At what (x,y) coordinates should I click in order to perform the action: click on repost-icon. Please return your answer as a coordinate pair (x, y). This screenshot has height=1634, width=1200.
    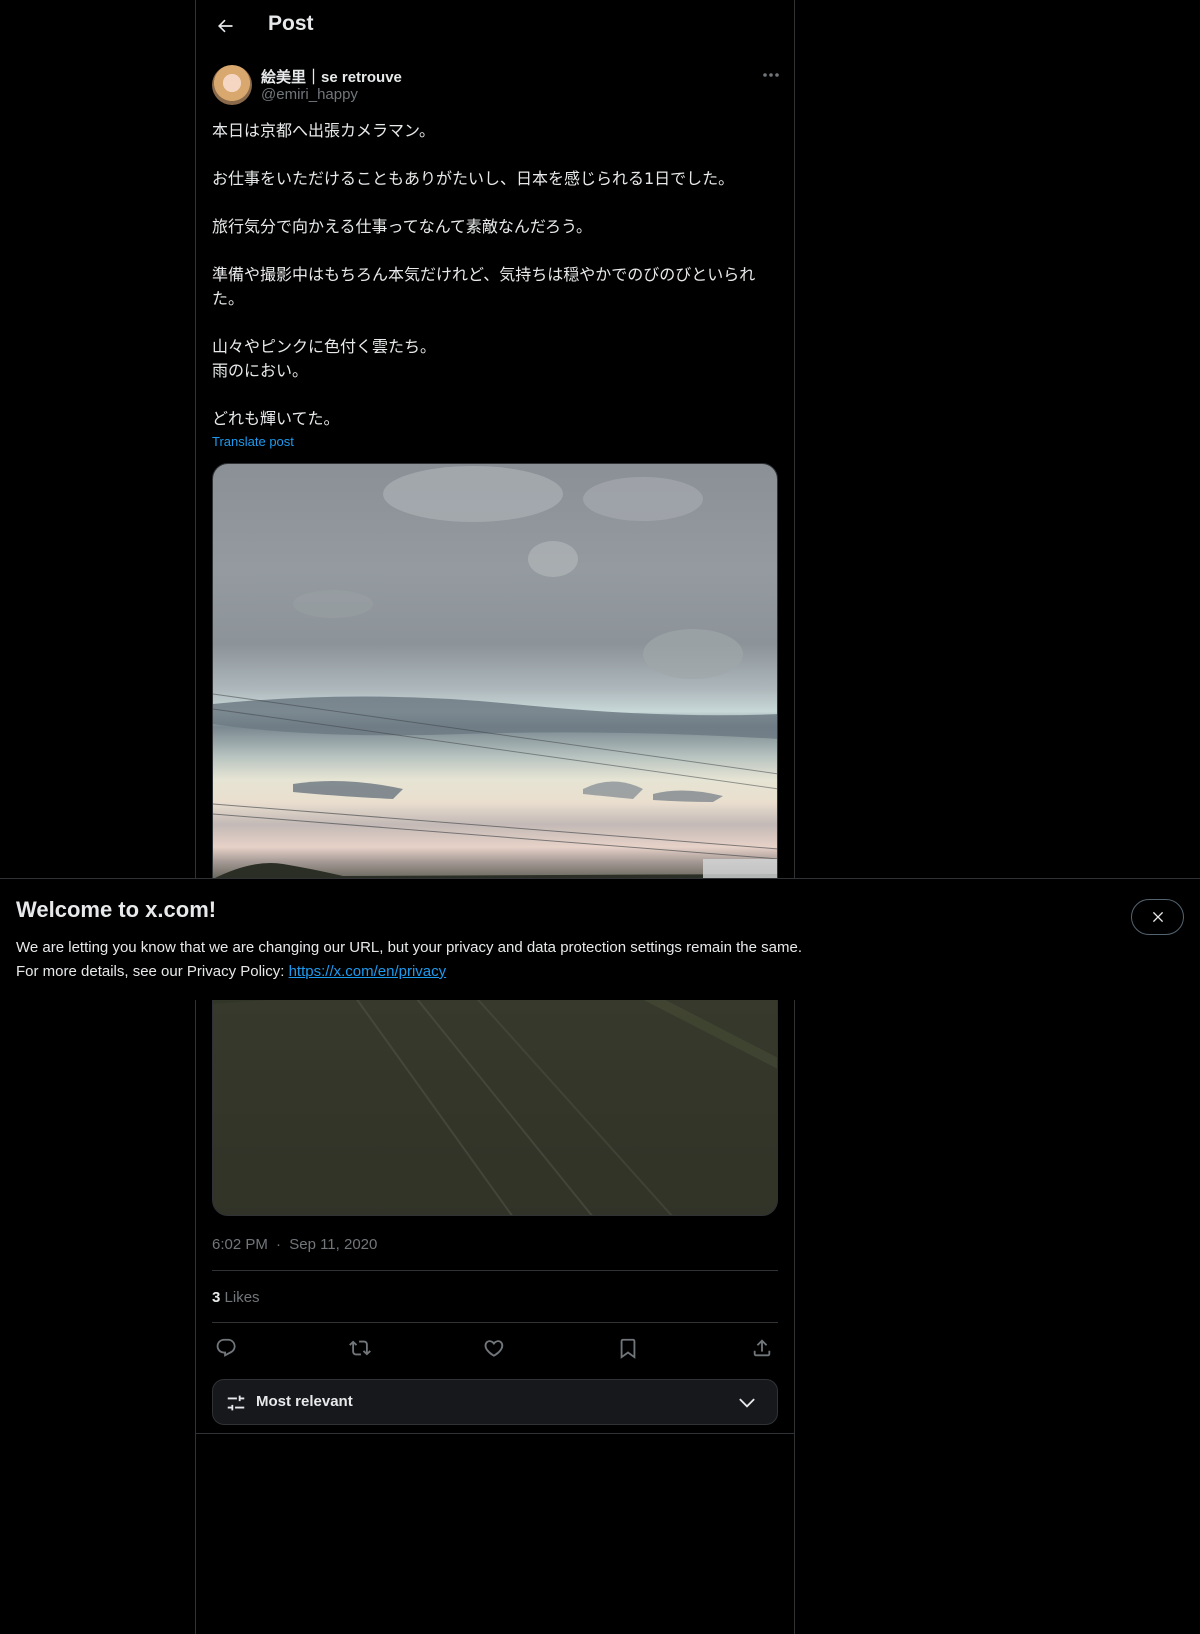
    Looking at the image, I should click on (360, 1348).